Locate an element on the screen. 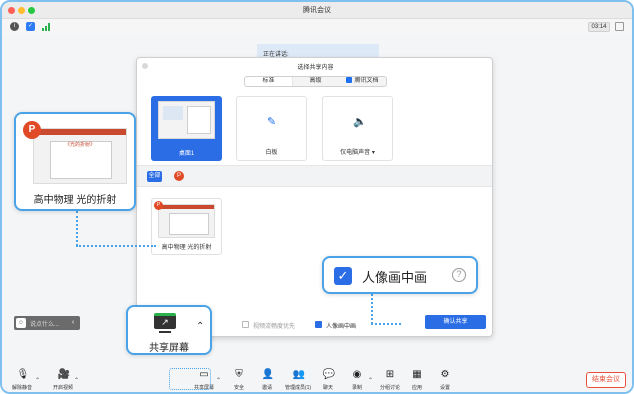  layout-icon is located at coordinates (619, 26).